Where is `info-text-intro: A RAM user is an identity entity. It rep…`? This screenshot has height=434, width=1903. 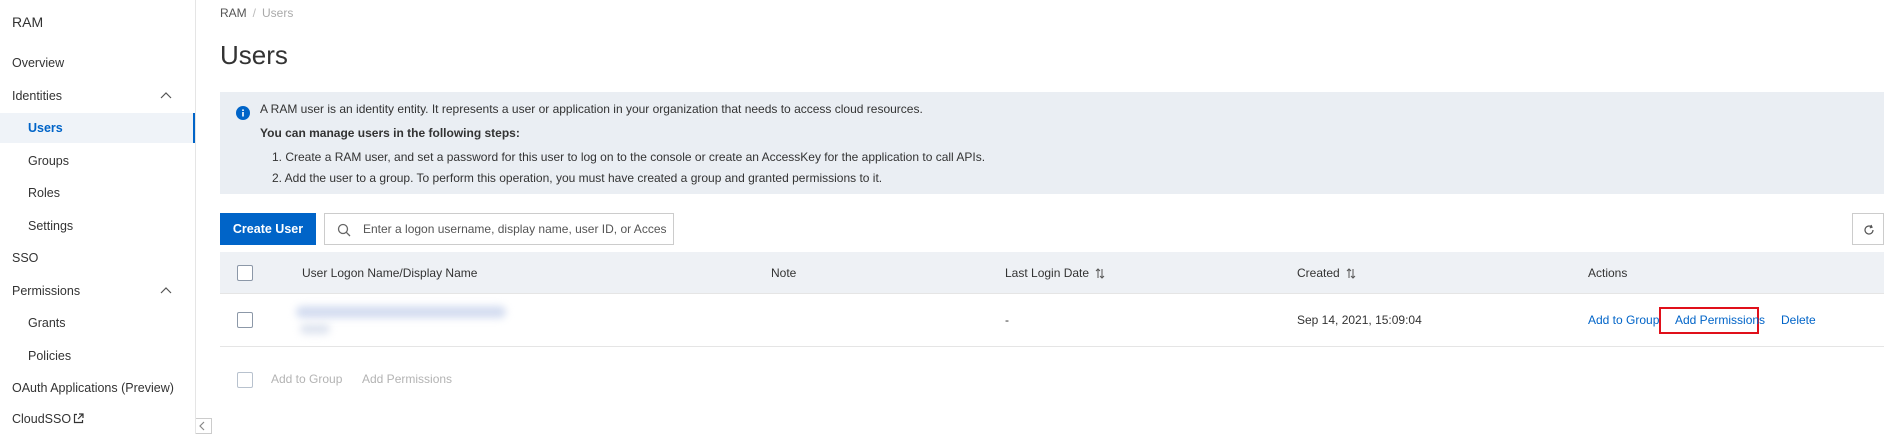
info-text-intro: A RAM user is an identity entity. It rep… is located at coordinates (591, 109).